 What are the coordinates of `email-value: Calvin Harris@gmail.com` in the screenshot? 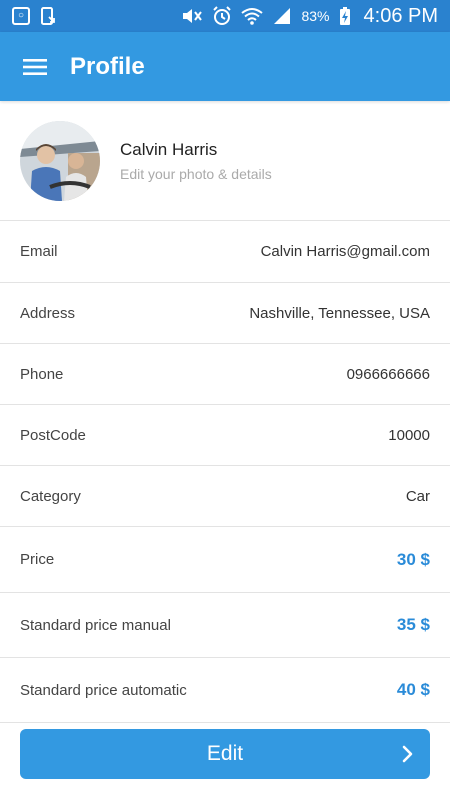 It's located at (345, 251).